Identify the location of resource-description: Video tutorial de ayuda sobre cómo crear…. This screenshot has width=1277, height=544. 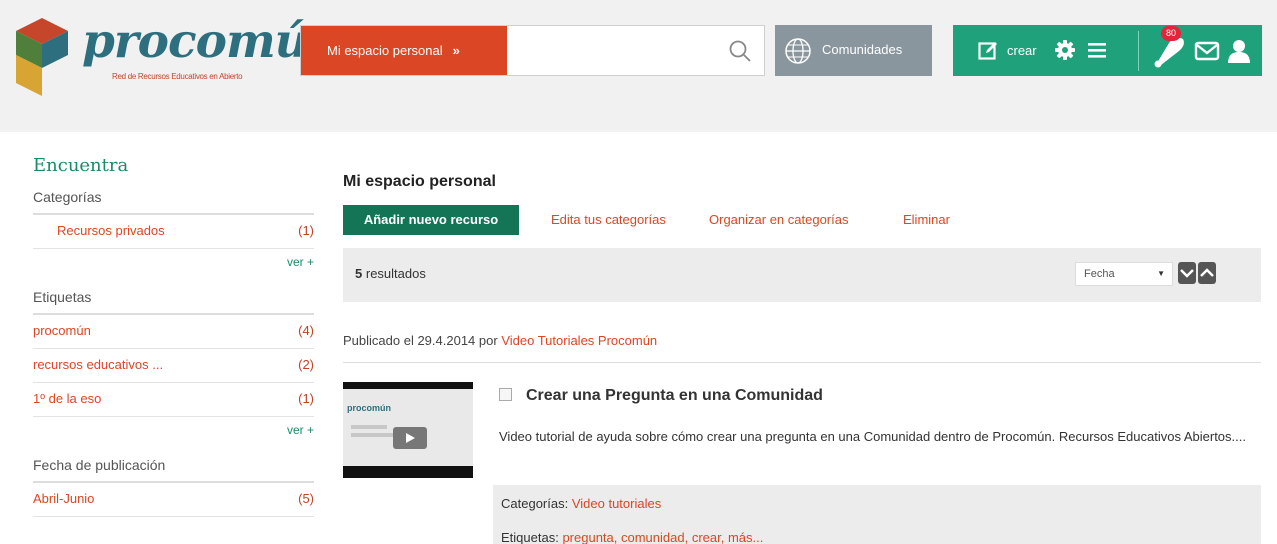
(872, 436).